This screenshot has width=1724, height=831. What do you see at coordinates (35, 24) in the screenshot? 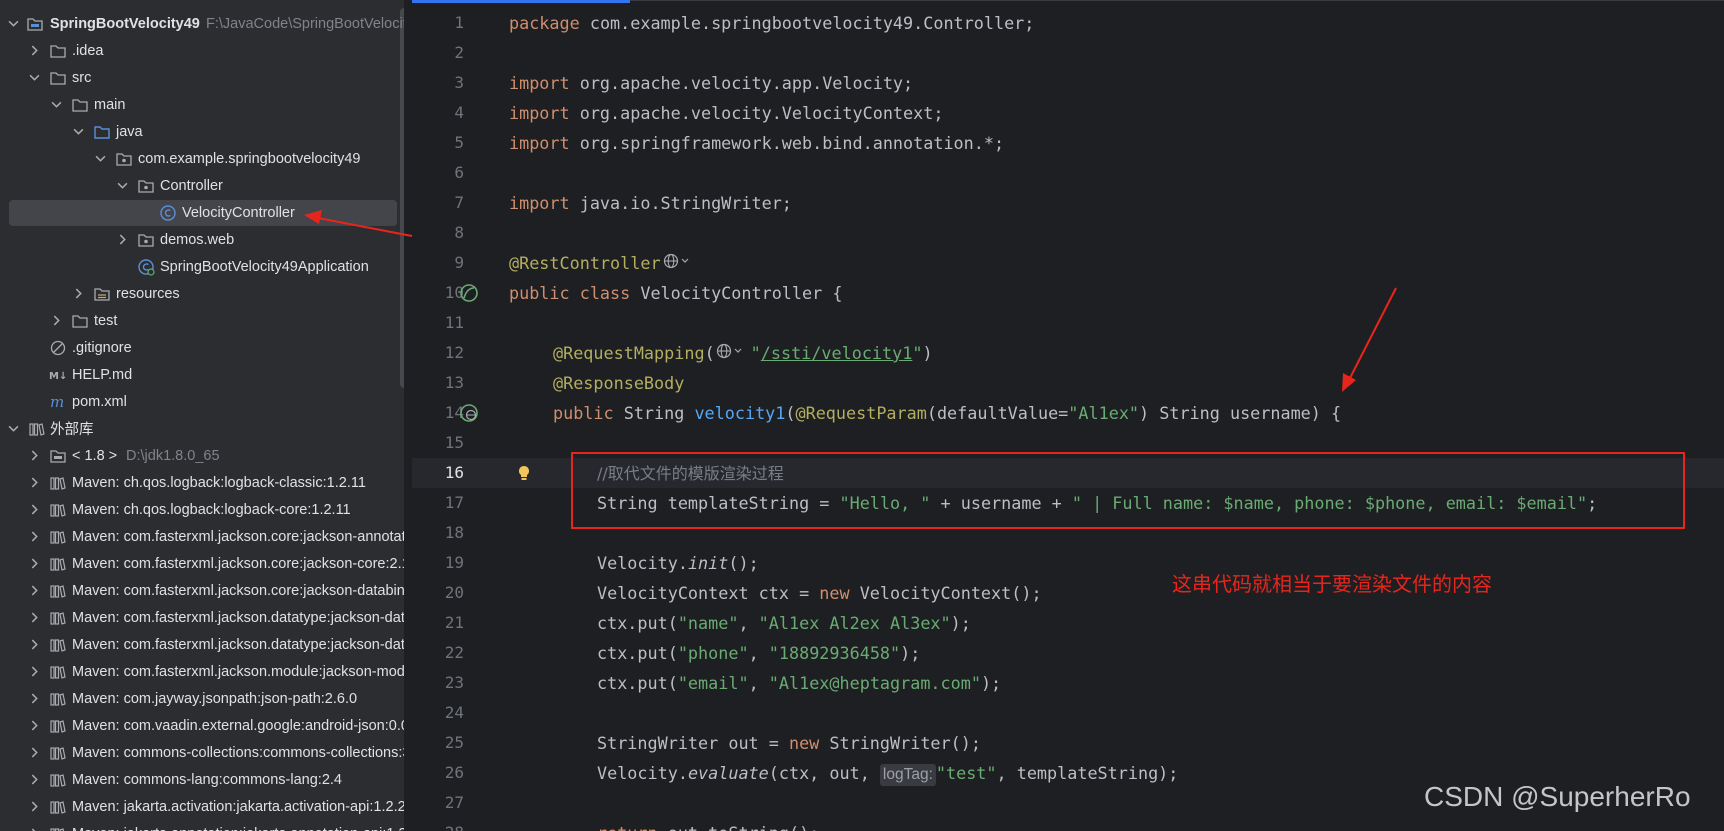
I see `module-folder-icon` at bounding box center [35, 24].